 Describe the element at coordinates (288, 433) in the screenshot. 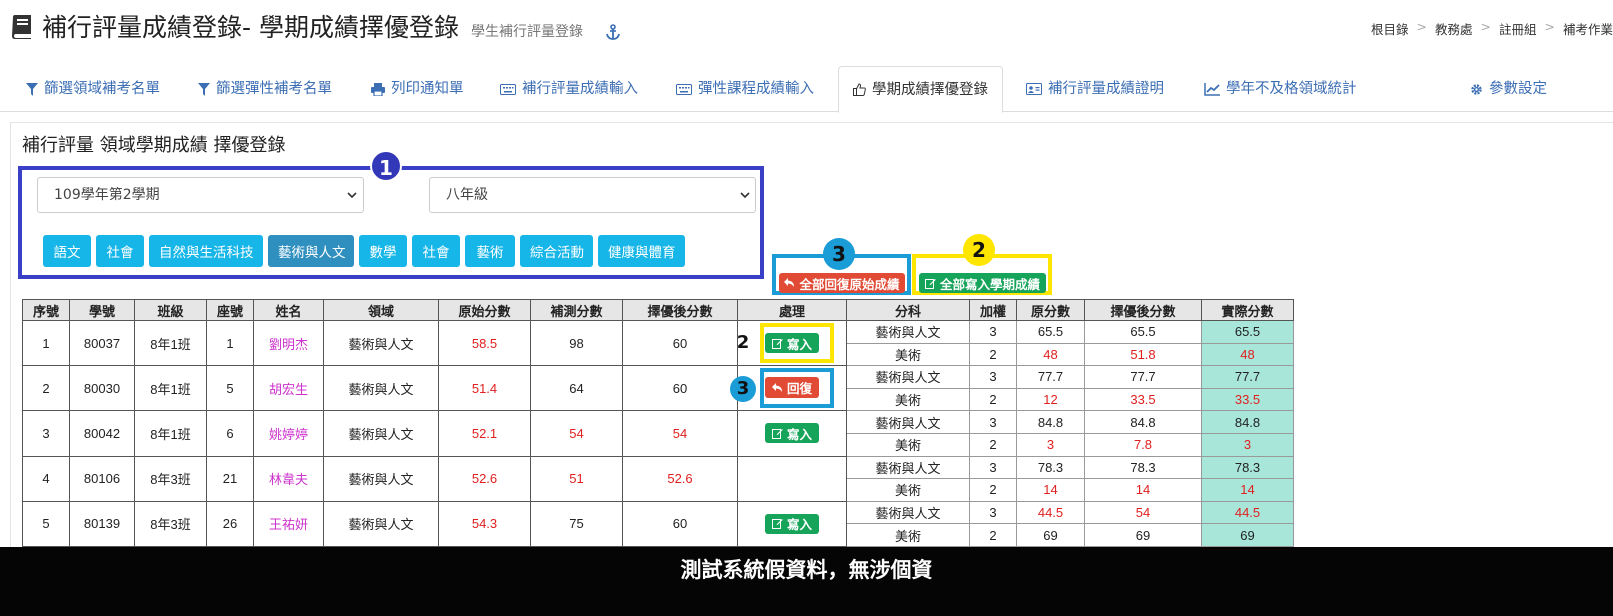

I see `cell-student-name: 姚婷婷` at that location.